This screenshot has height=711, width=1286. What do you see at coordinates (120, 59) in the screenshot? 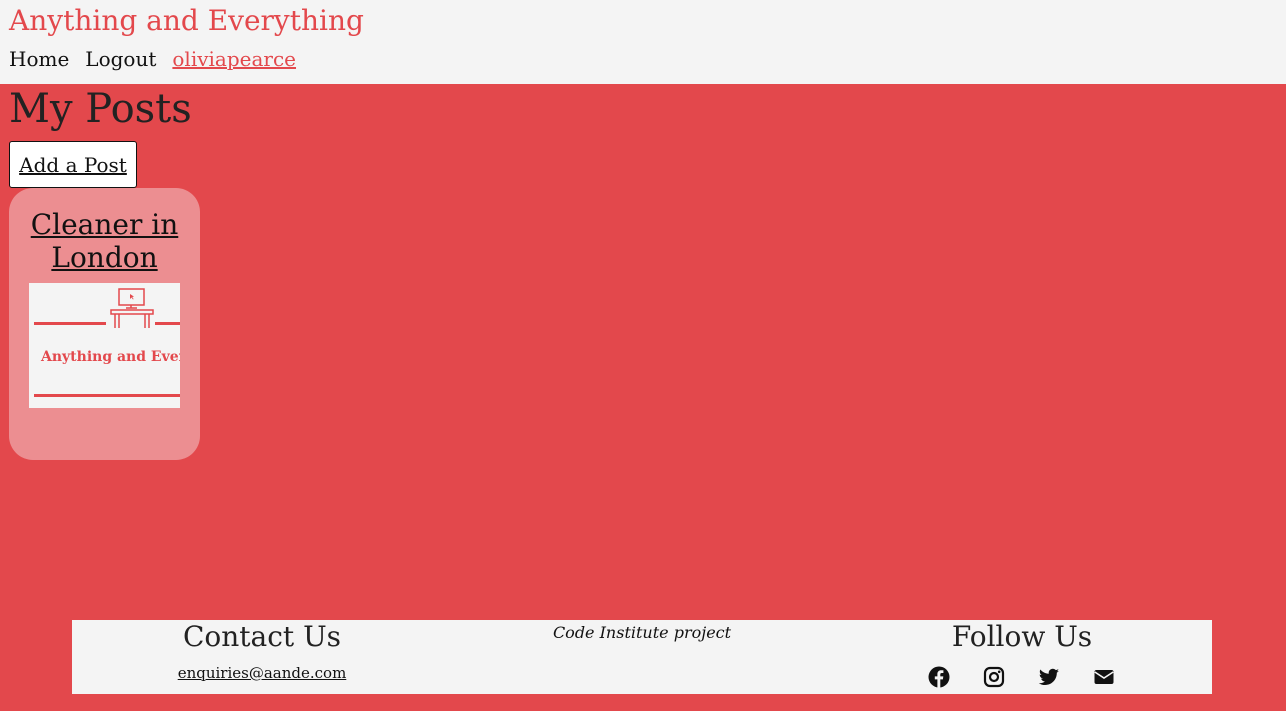
I see `nav-logout-link: Logout` at bounding box center [120, 59].